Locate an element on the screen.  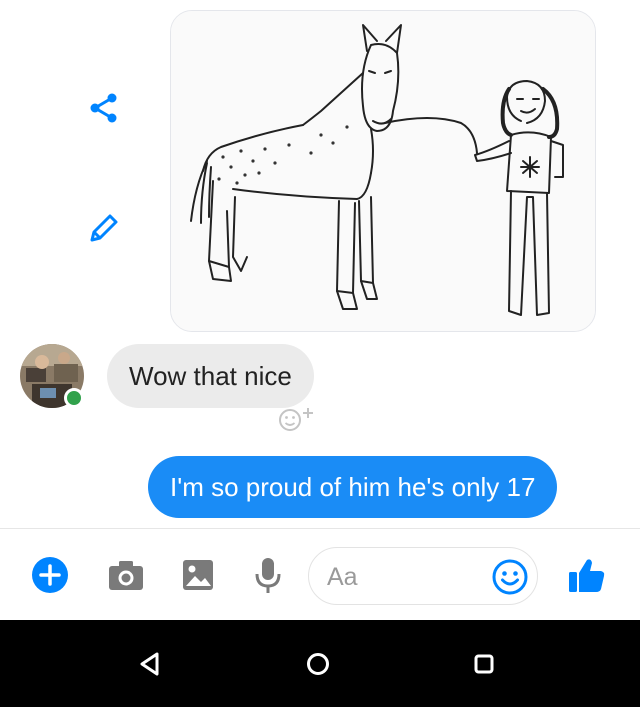
message-input-field is located at coordinates (423, 576).